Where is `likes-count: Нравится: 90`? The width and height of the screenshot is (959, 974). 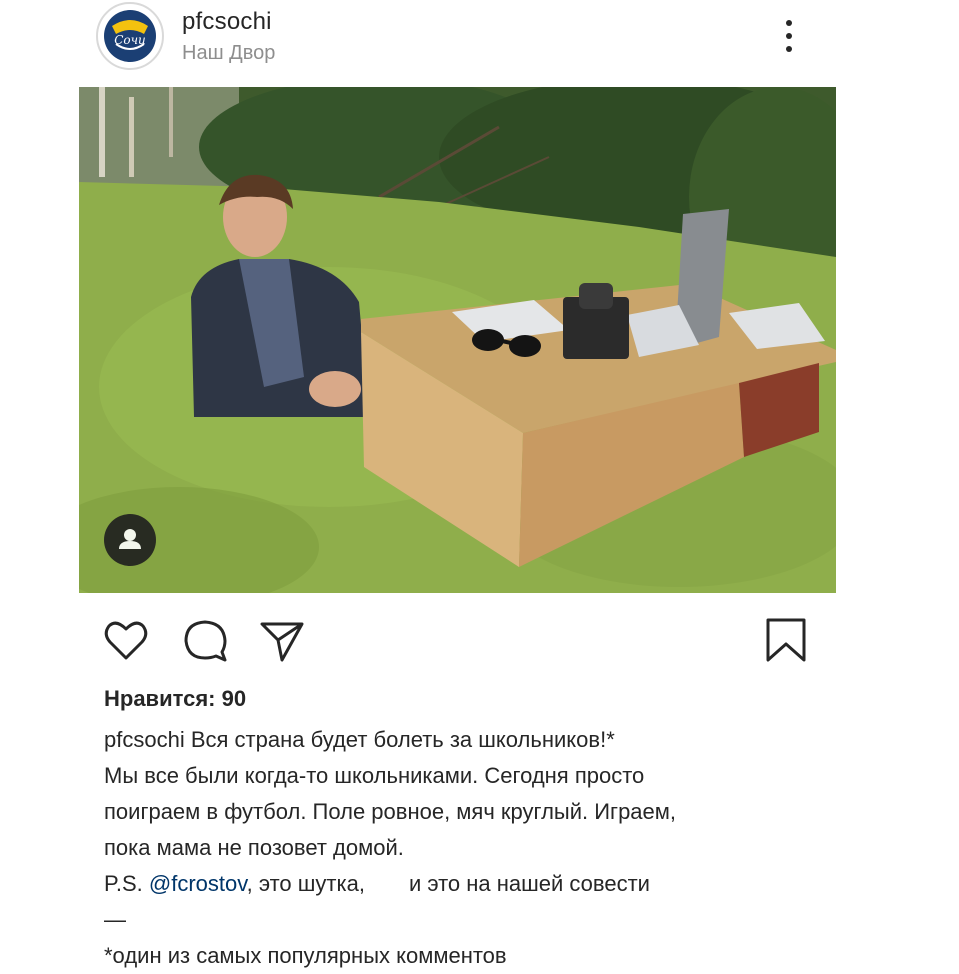 likes-count: Нравится: 90 is located at coordinates (175, 699).